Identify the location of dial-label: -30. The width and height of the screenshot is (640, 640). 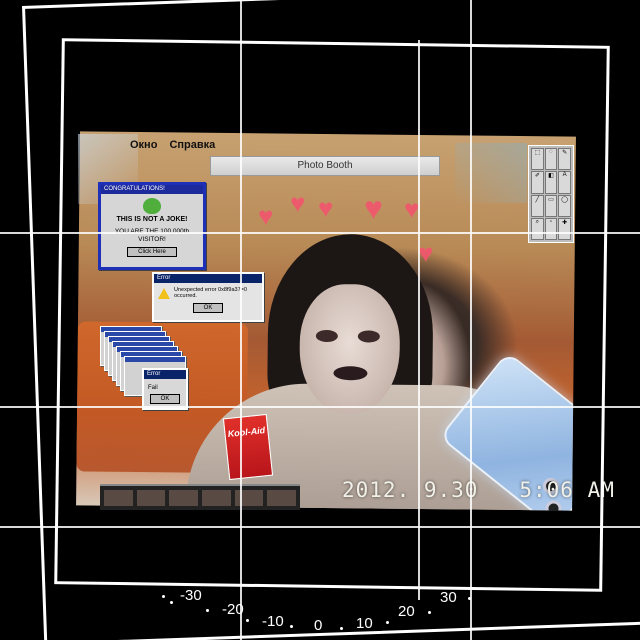
(191, 595).